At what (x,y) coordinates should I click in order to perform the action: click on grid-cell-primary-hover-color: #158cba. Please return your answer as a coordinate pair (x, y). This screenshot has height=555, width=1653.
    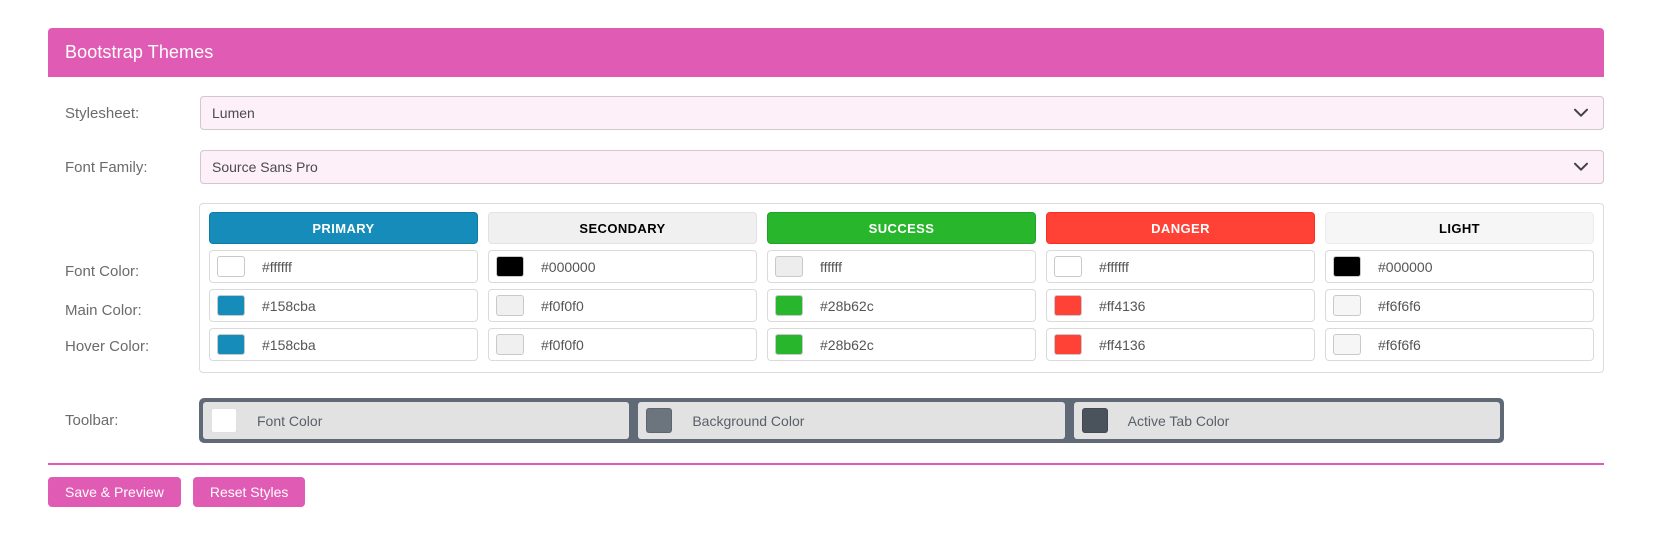
    Looking at the image, I should click on (343, 344).